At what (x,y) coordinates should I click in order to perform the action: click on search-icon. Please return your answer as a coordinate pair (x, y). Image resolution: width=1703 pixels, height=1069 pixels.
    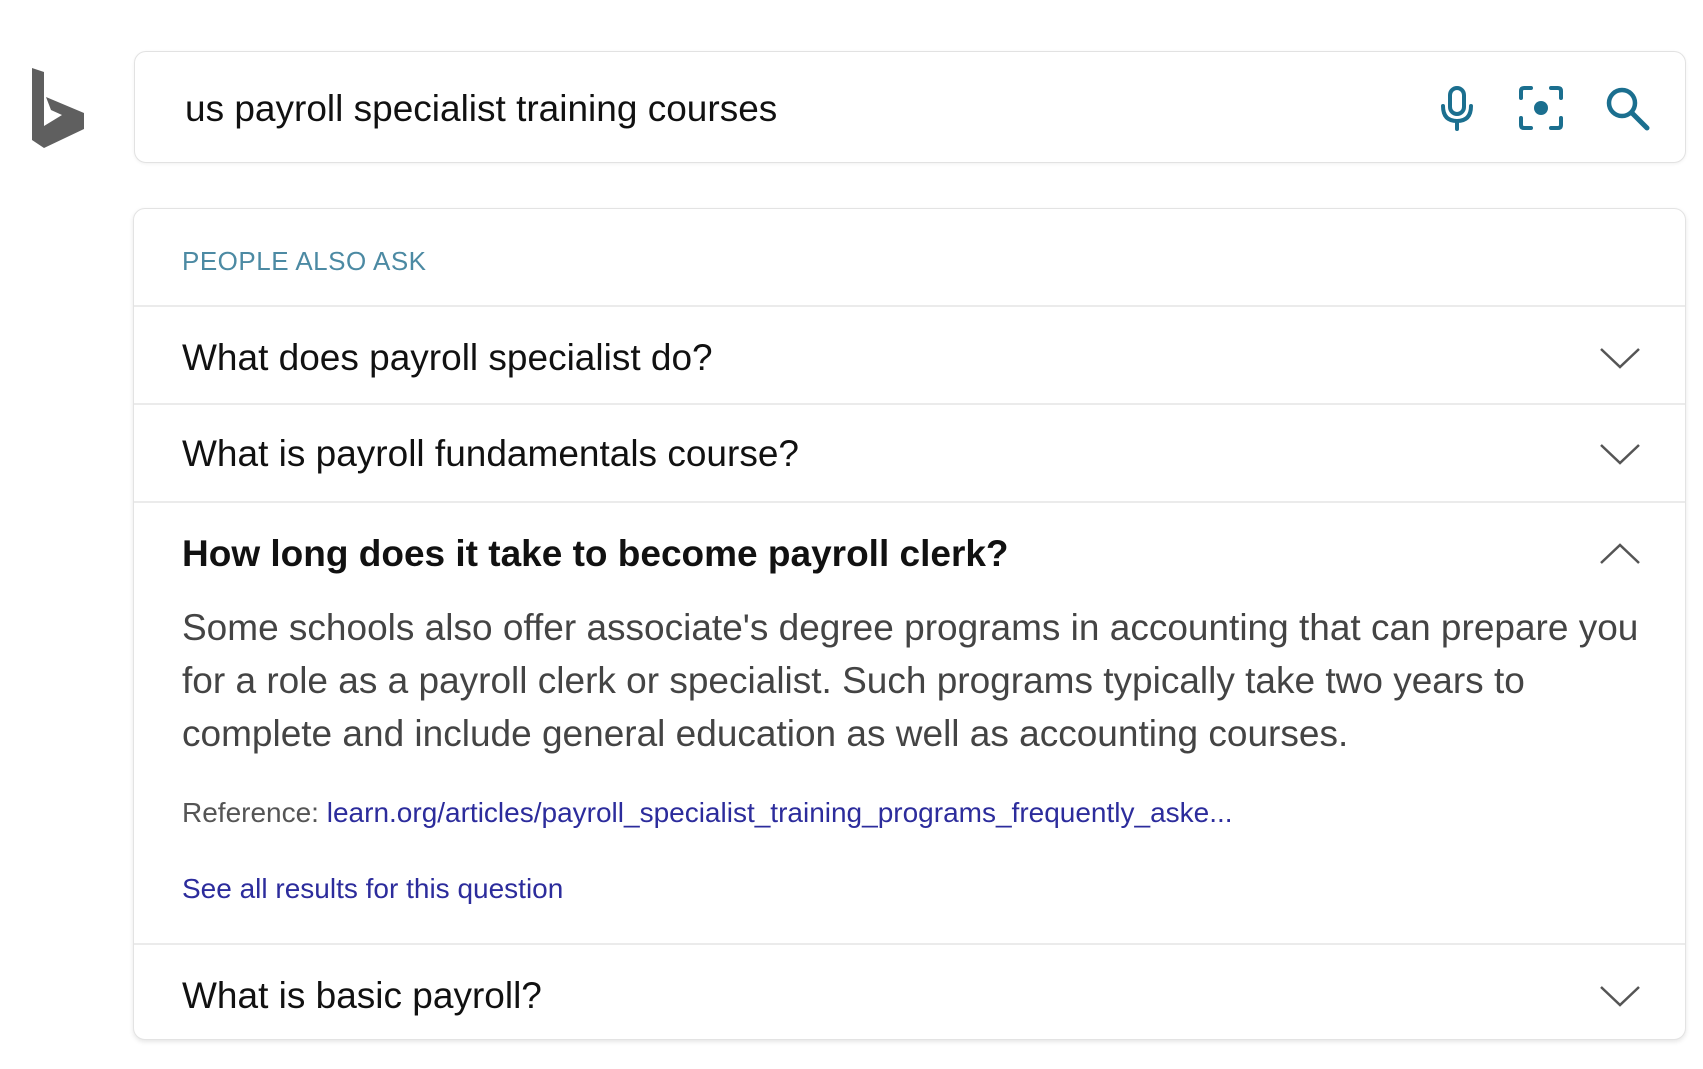
    Looking at the image, I should click on (1627, 108).